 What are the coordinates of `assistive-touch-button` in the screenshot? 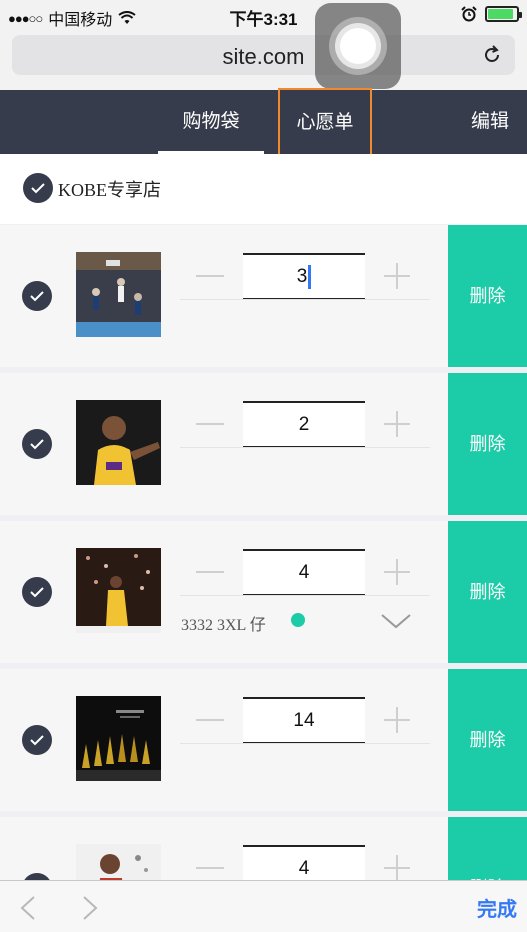 It's located at (358, 46).